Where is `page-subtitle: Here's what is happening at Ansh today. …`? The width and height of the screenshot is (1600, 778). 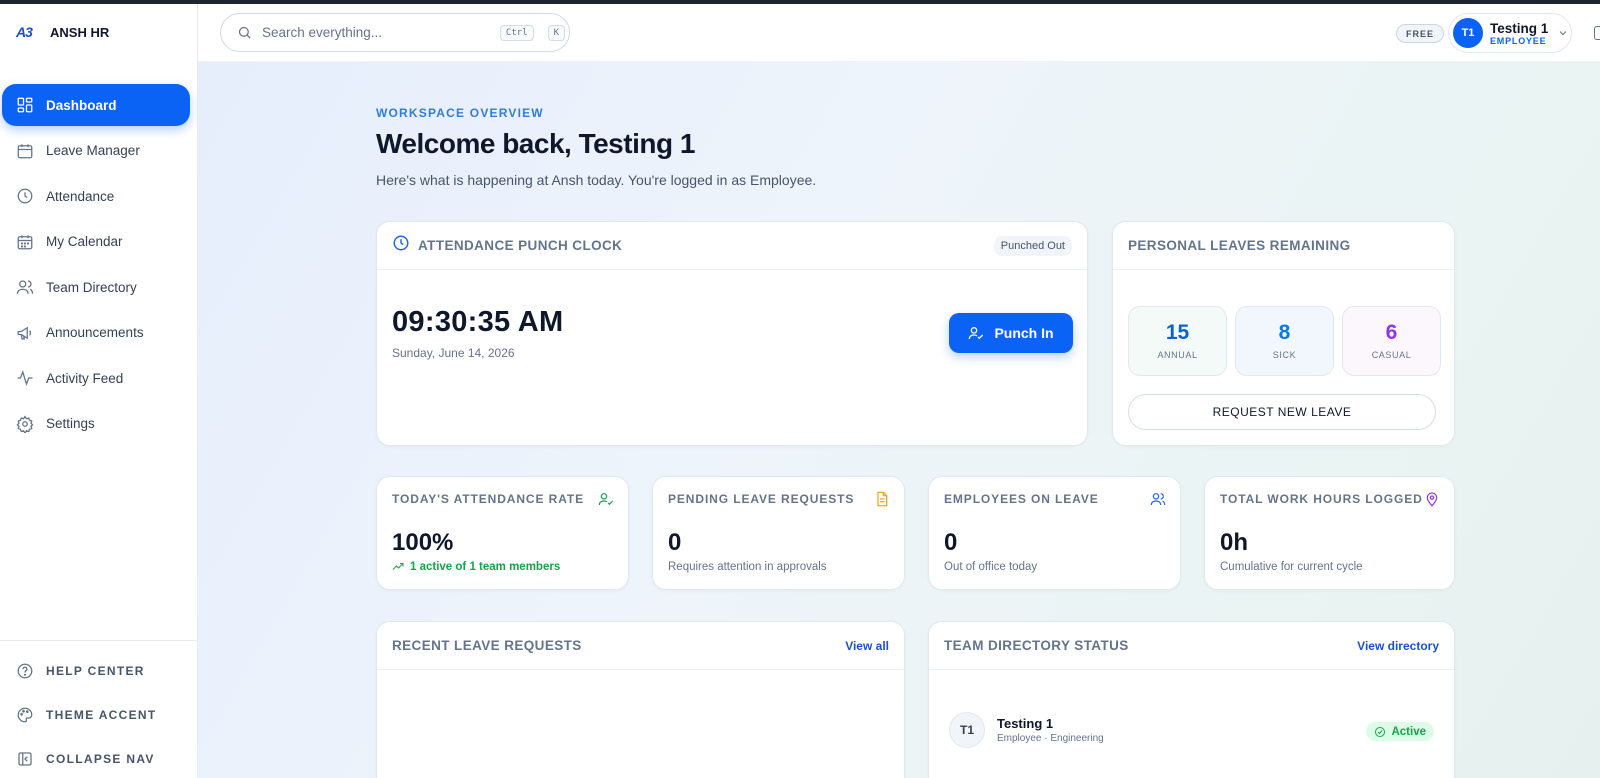
page-subtitle: Here's what is happening at Ansh today. … is located at coordinates (596, 180).